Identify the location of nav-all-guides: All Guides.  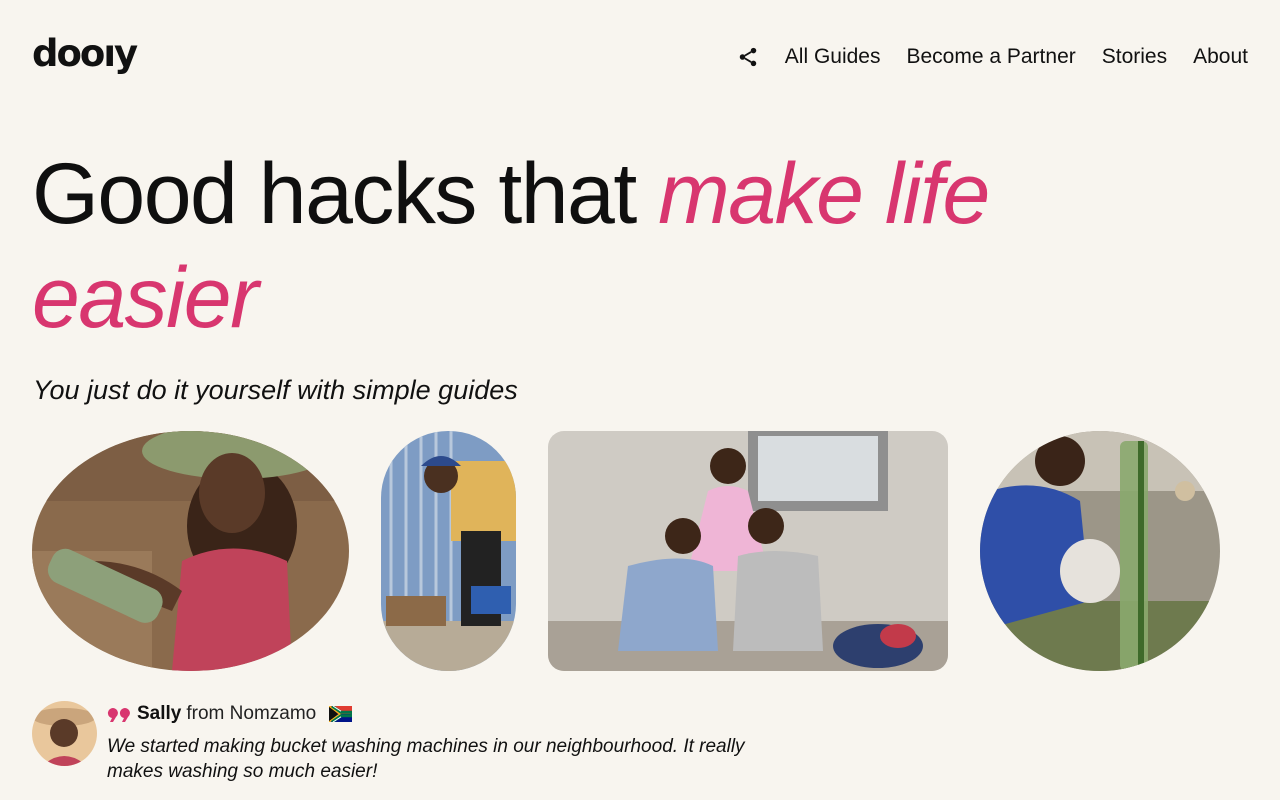
(833, 57).